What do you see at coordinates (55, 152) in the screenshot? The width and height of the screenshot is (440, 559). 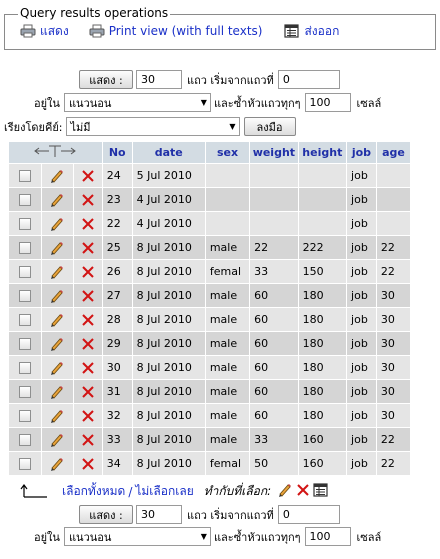 I see `column-resize-handle` at bounding box center [55, 152].